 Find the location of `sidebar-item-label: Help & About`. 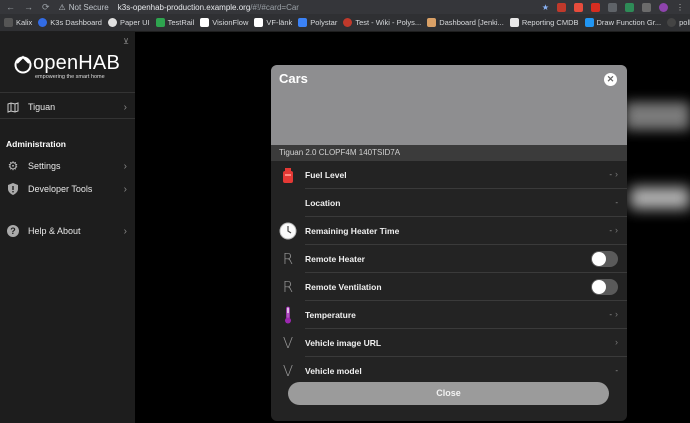

sidebar-item-label: Help & About is located at coordinates (54, 231).